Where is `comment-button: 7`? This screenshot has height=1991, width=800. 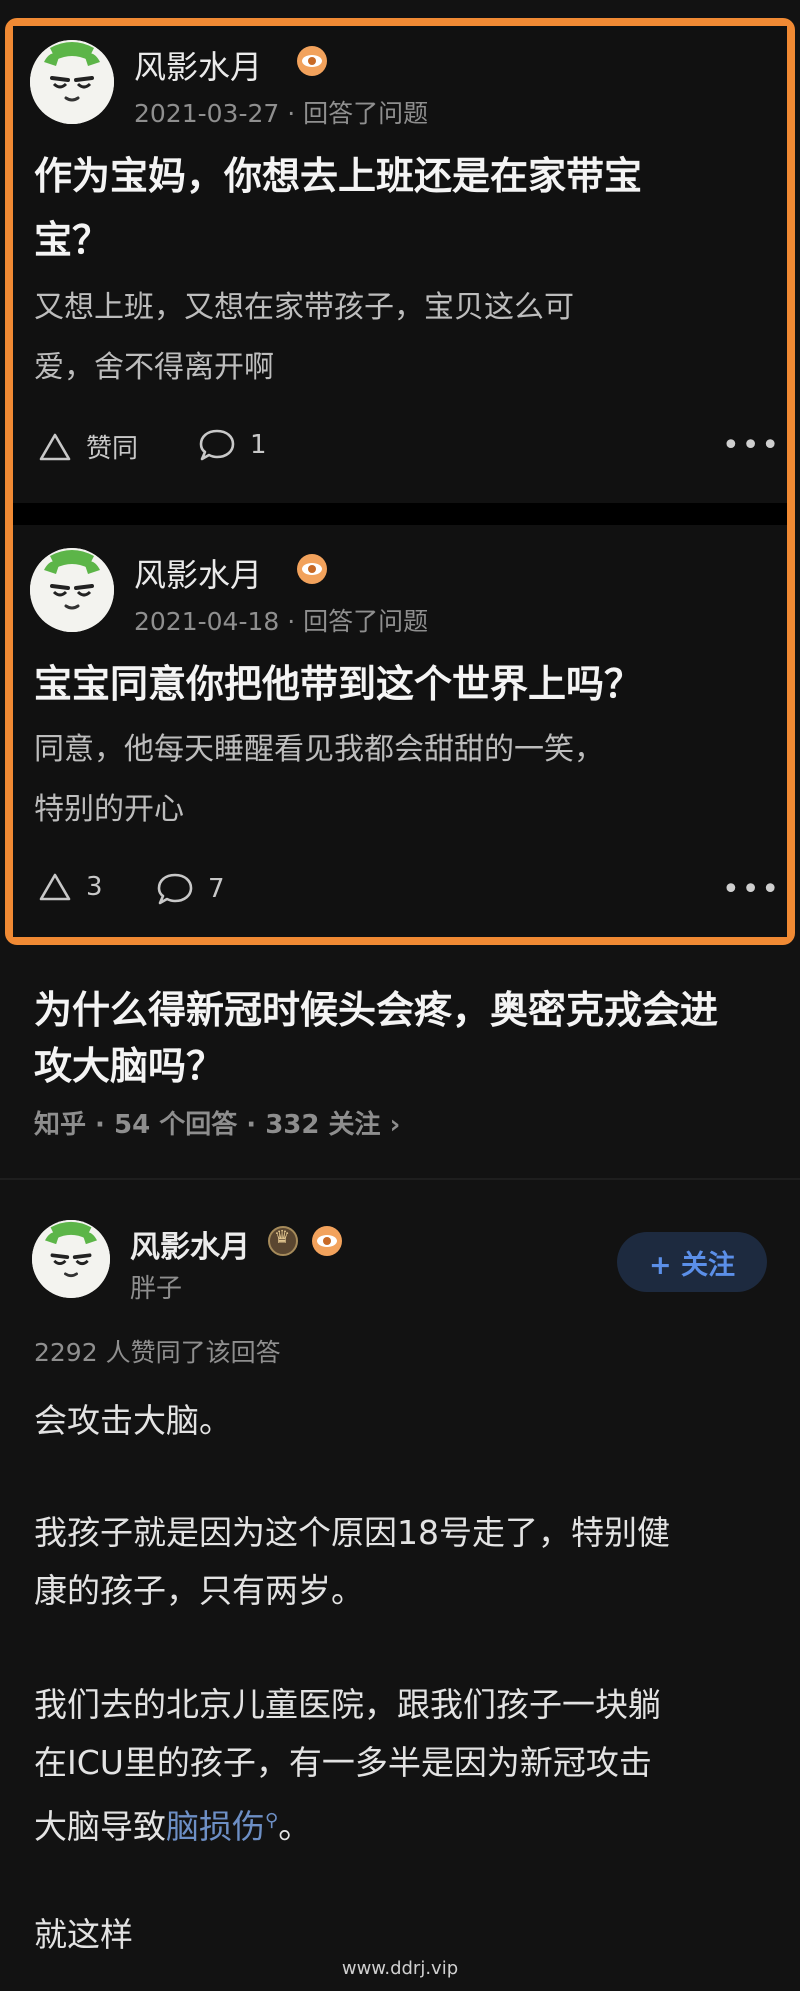
comment-button: 7 is located at coordinates (190, 889).